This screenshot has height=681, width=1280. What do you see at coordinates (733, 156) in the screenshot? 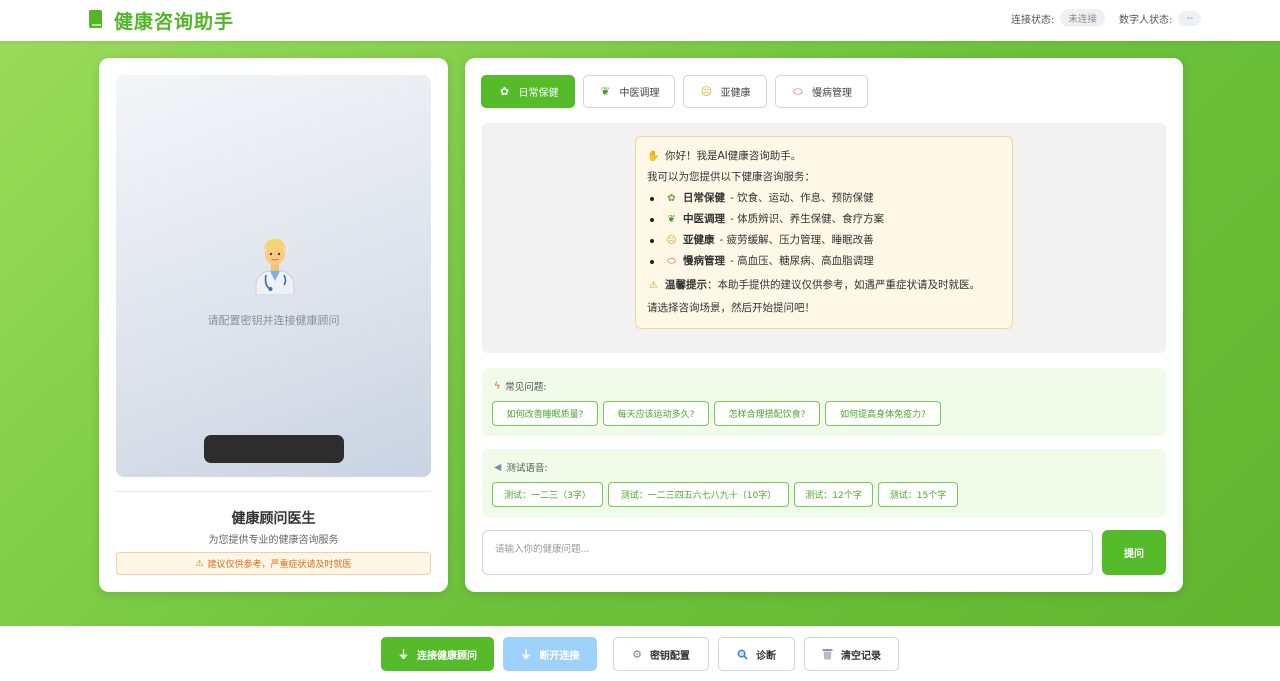
I see `greeting-text: 你好！我是AI健康咨询助手。` at bounding box center [733, 156].